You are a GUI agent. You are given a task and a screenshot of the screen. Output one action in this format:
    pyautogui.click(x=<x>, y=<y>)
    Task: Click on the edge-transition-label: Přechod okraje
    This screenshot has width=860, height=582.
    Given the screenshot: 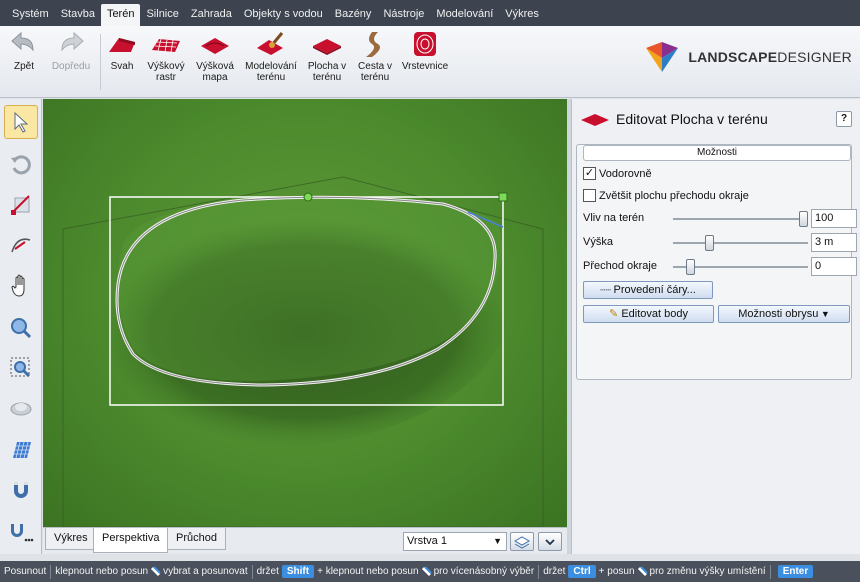 What is the action you would take?
    pyautogui.click(x=620, y=266)
    